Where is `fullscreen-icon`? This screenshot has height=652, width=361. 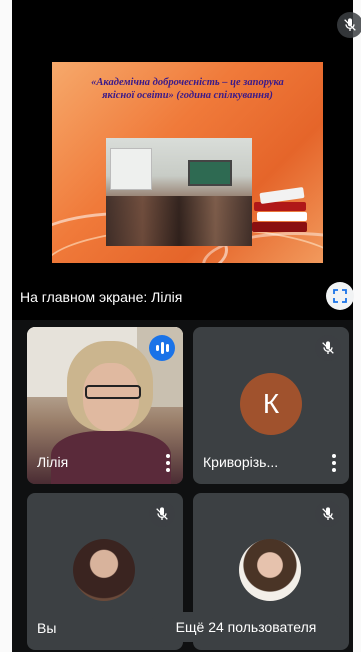
fullscreen-icon is located at coordinates (340, 296).